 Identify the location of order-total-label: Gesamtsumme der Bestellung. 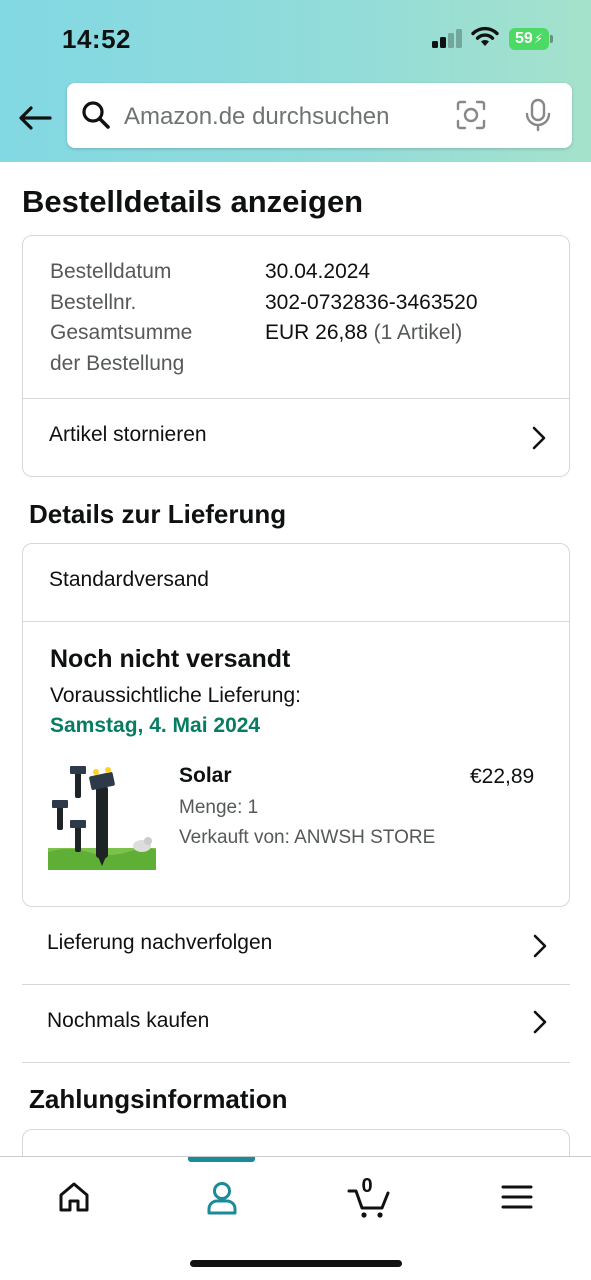
(121, 348).